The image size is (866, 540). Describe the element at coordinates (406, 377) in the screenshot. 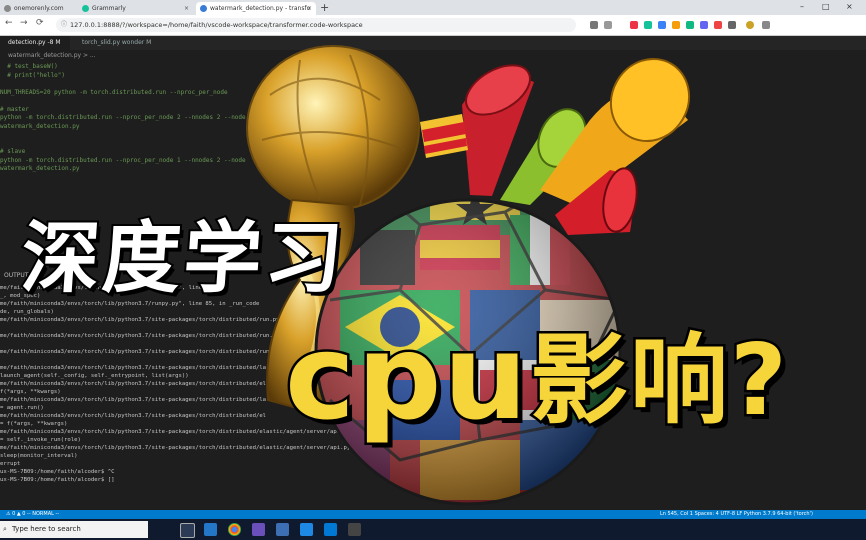

I see `thumbnail-title-line2-latin: cpu` at that location.